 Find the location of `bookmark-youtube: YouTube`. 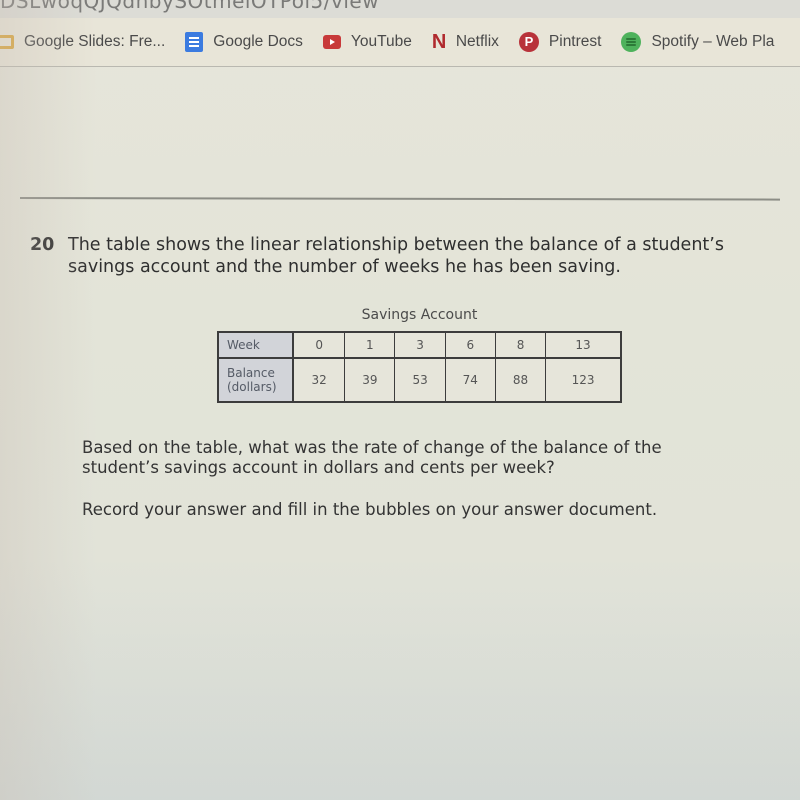

bookmark-youtube: YouTube is located at coordinates (367, 42).